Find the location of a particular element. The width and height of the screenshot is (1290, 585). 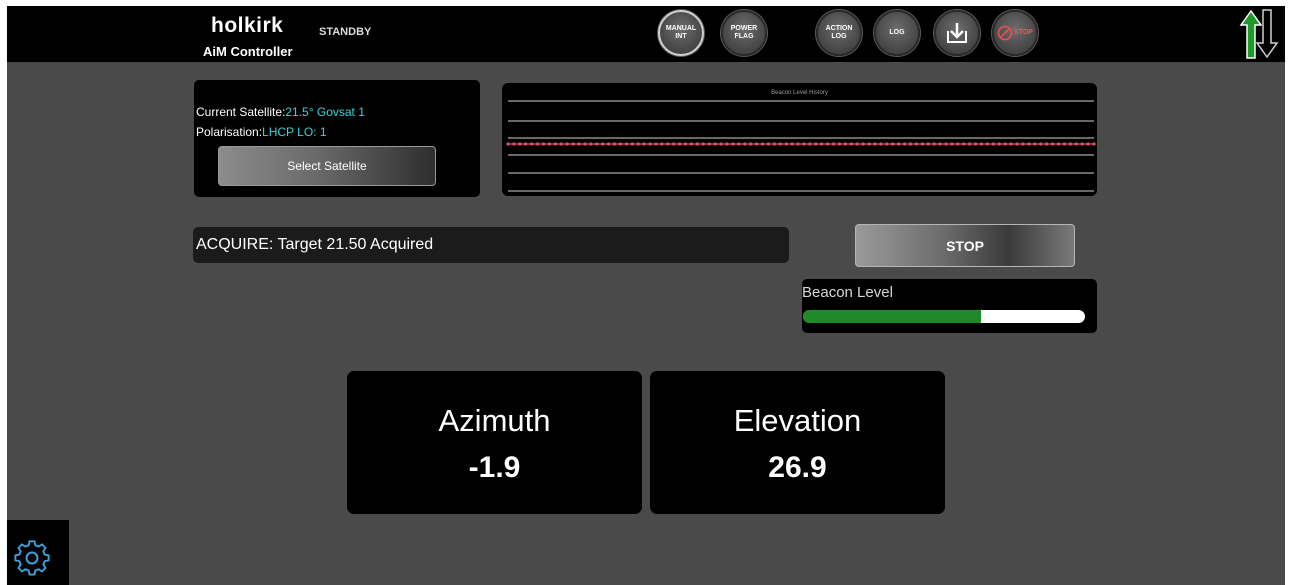

beacon-level-fill is located at coordinates (892, 316).